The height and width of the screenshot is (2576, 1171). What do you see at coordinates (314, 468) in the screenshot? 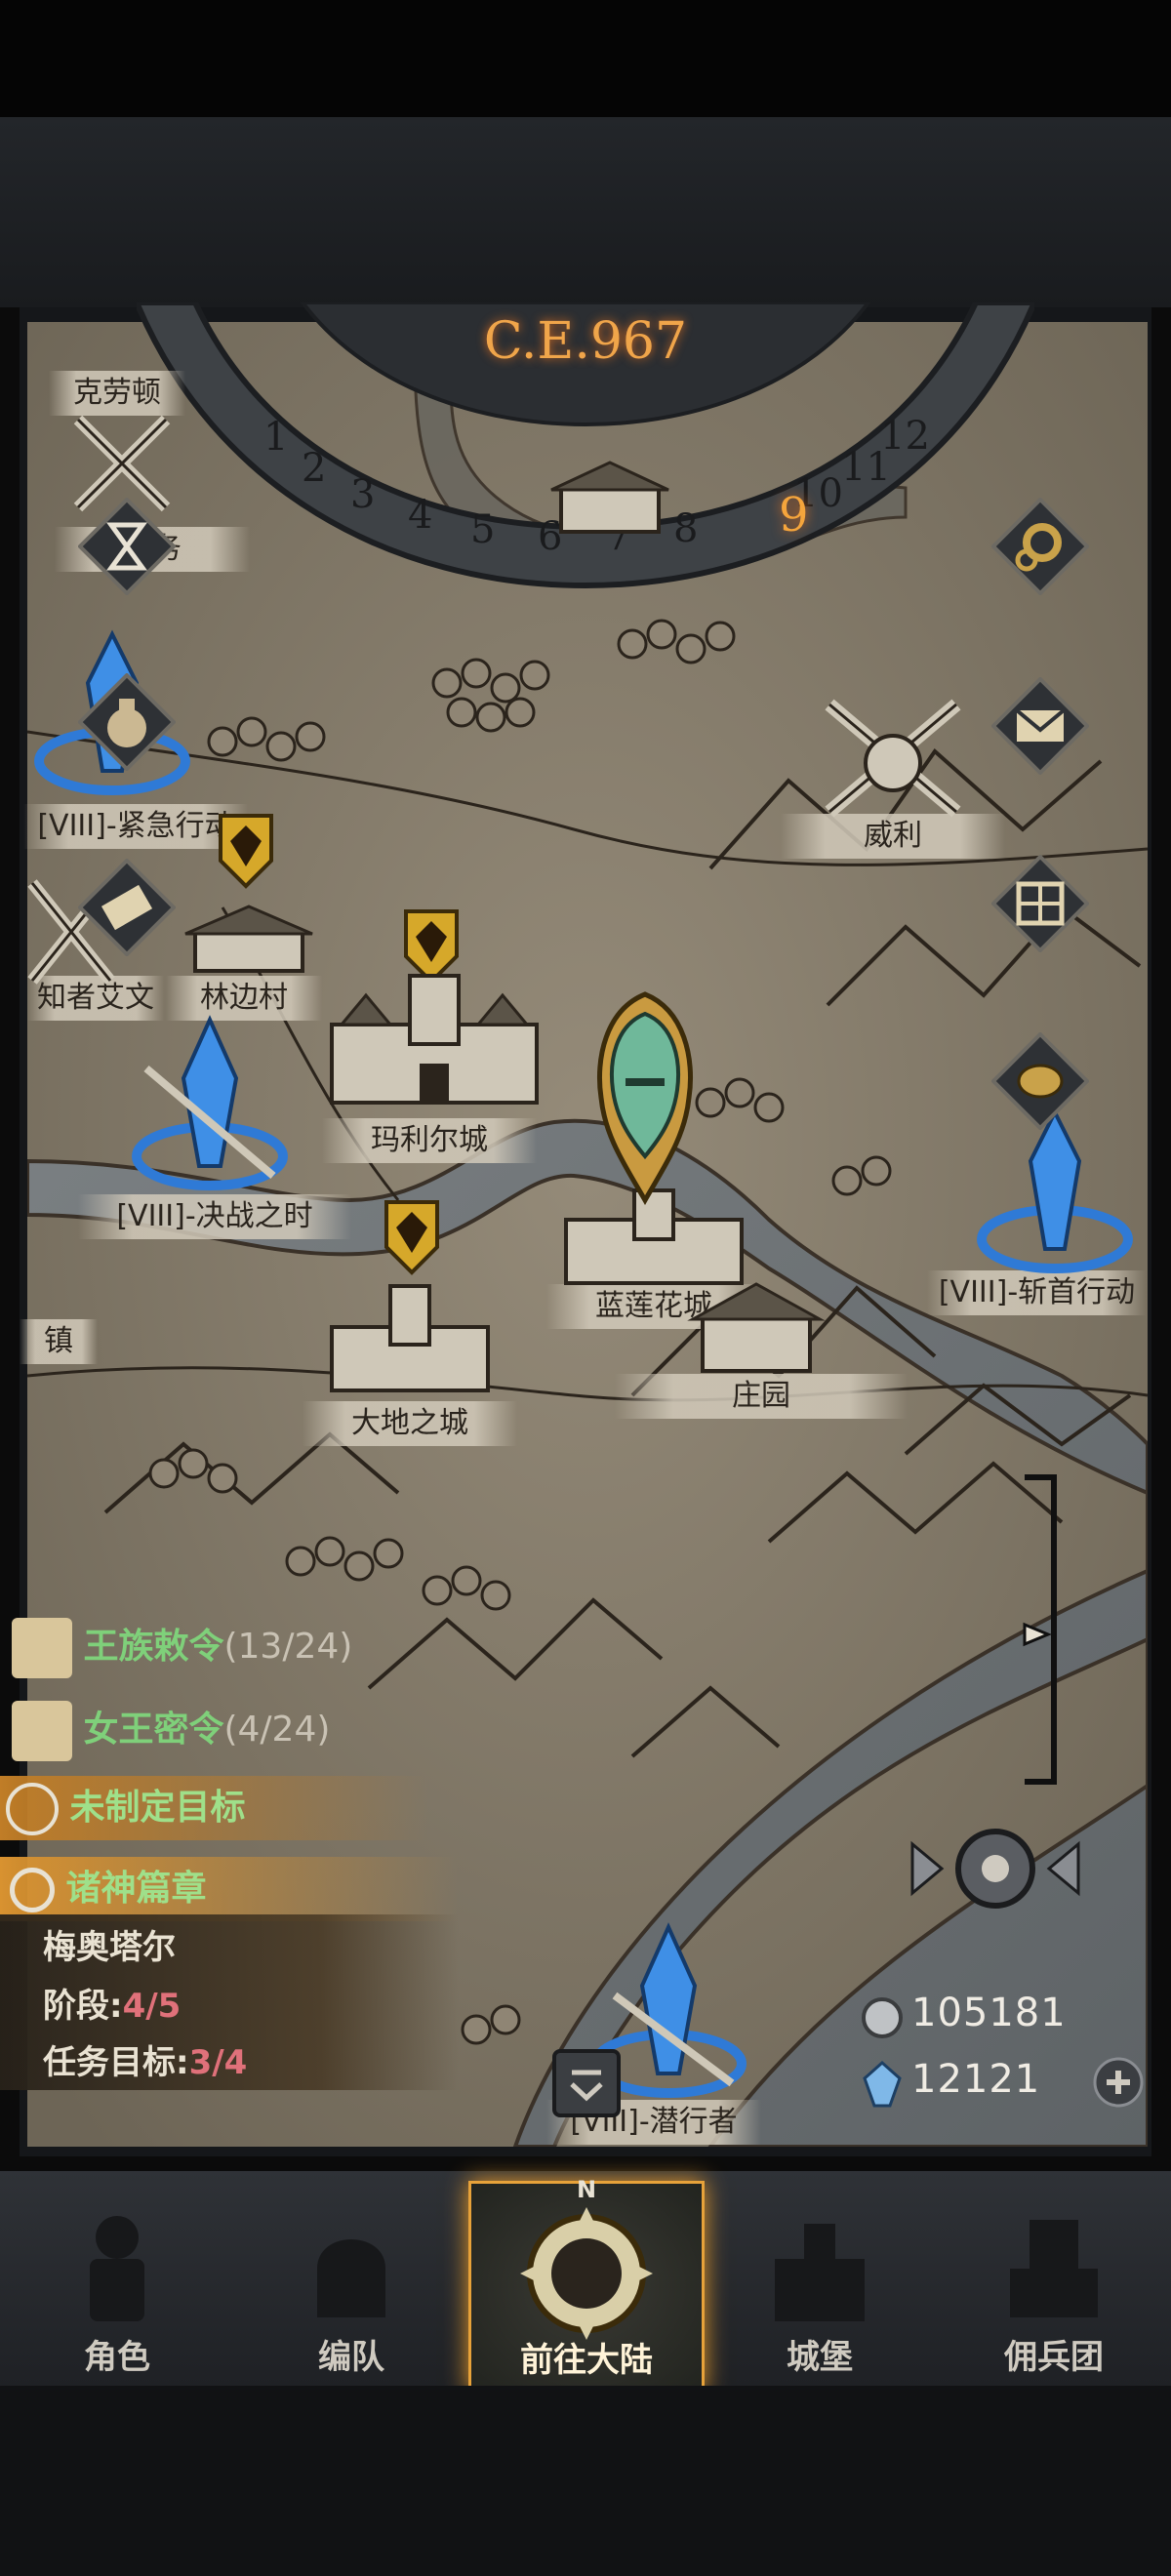
I see `month-2: 2` at bounding box center [314, 468].